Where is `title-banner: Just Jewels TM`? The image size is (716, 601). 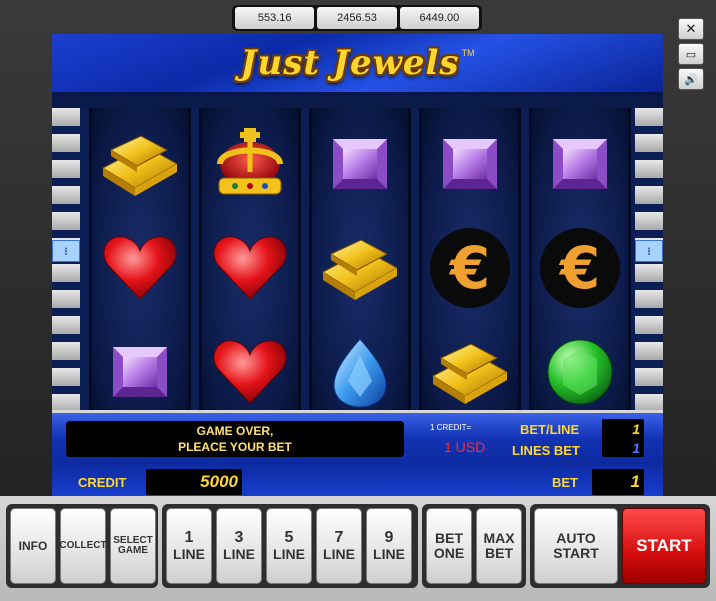
title-banner: Just Jewels TM is located at coordinates (357, 64).